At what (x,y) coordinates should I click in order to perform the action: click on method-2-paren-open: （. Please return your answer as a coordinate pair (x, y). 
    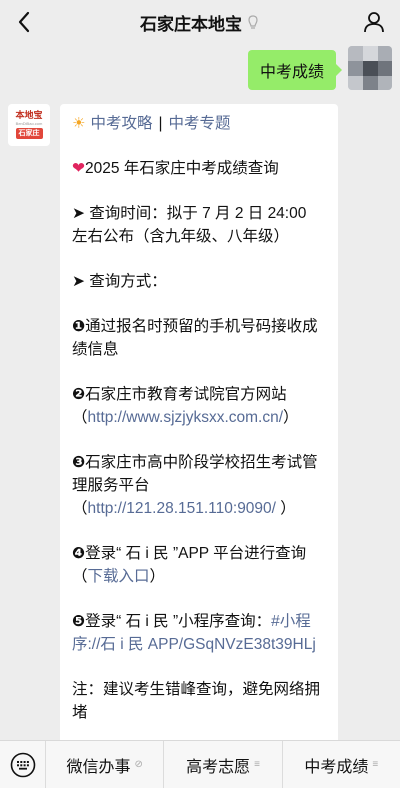
    Looking at the image, I should click on (80, 417).